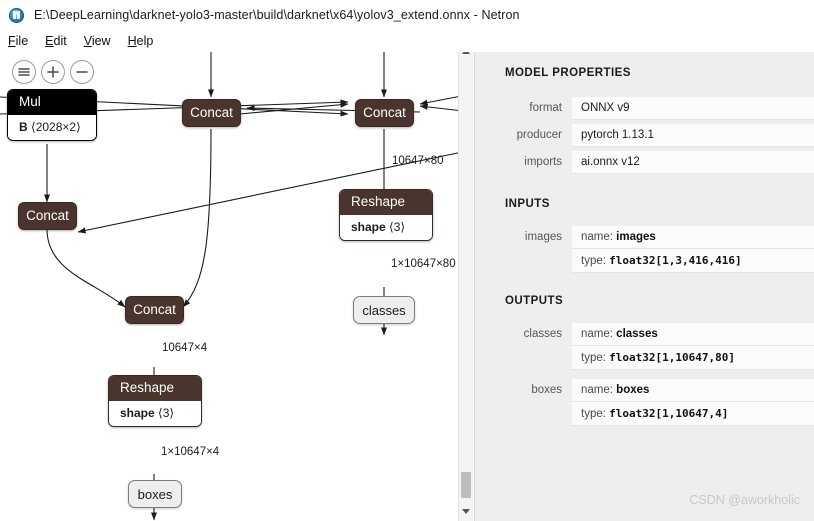 This screenshot has height=521, width=814. I want to click on graph-output-boxes: boxes, so click(155, 494).